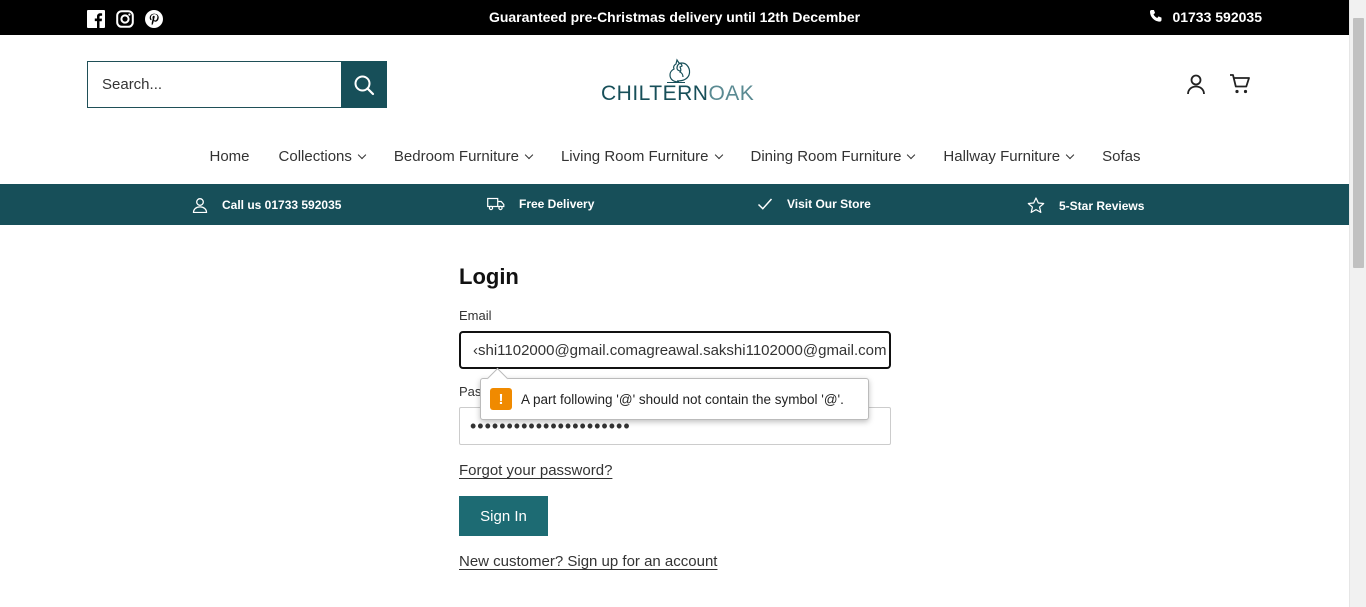 This screenshot has height=607, width=1366. What do you see at coordinates (588, 561) in the screenshot?
I see `signup-link: New customer? Sign up for an account` at bounding box center [588, 561].